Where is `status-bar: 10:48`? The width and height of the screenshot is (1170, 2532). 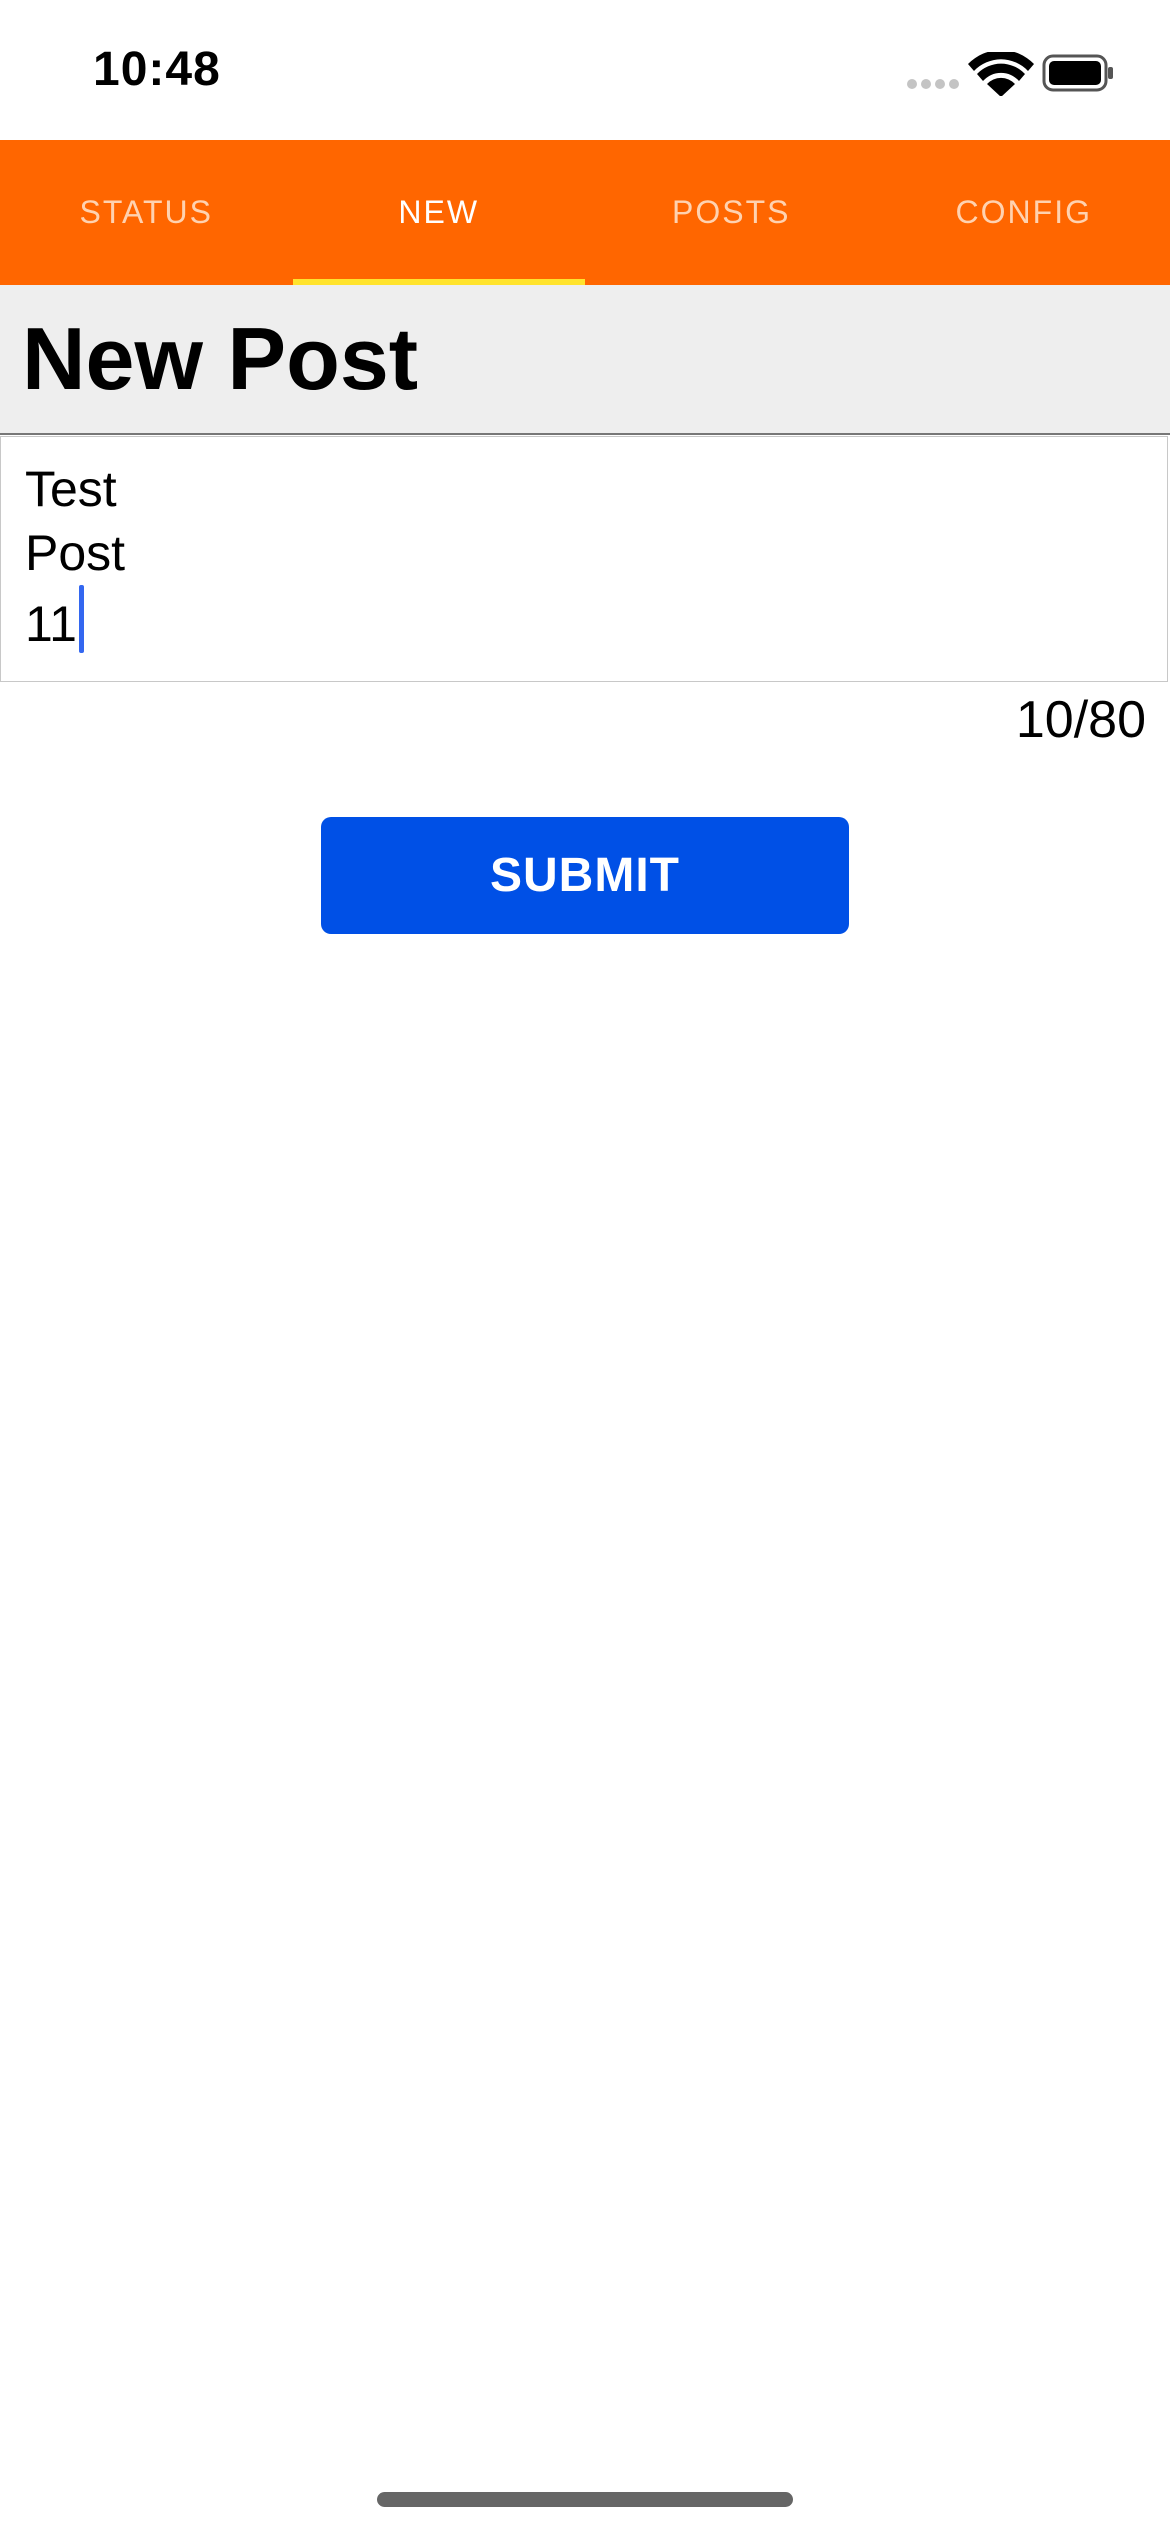
status-bar: 10:48 is located at coordinates (585, 70).